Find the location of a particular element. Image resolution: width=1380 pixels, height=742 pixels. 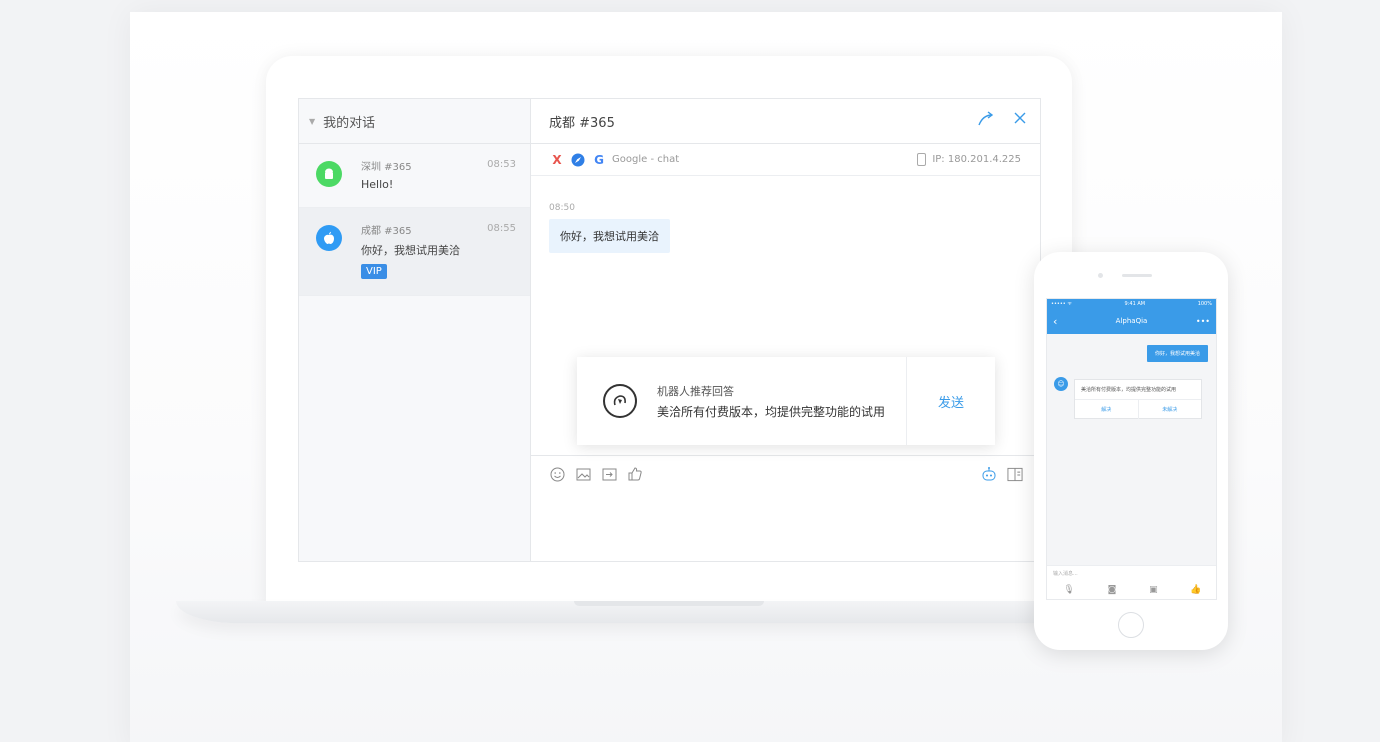

signal-indicator: ••••• ᯤ is located at coordinates (1061, 303).